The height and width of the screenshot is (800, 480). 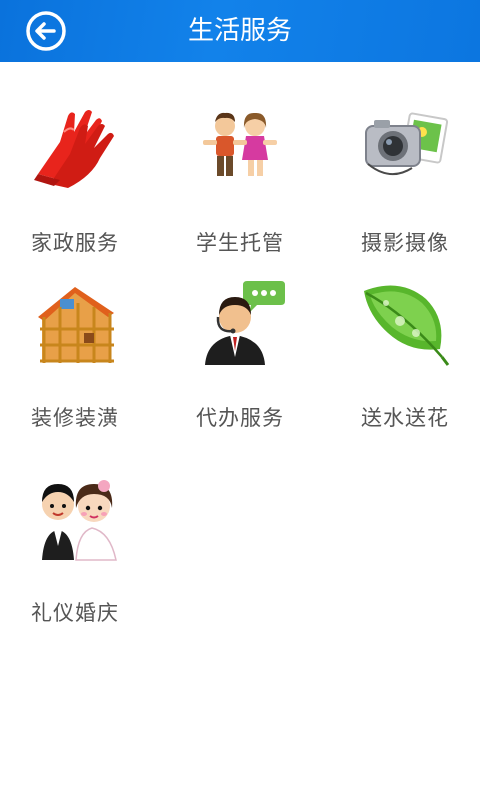 I want to click on service-item-water-flowers: 送水送花, so click(x=405, y=353).